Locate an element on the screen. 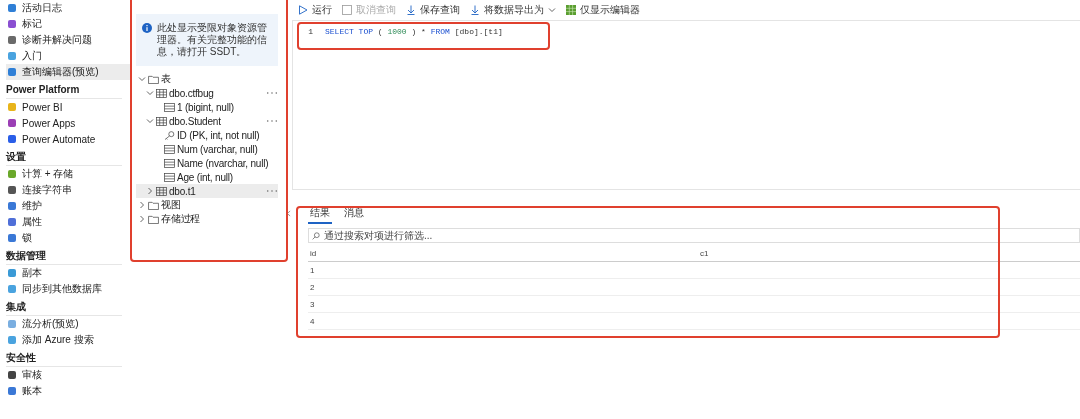 This screenshot has width=1080, height=419. key-icon is located at coordinates (169, 135).